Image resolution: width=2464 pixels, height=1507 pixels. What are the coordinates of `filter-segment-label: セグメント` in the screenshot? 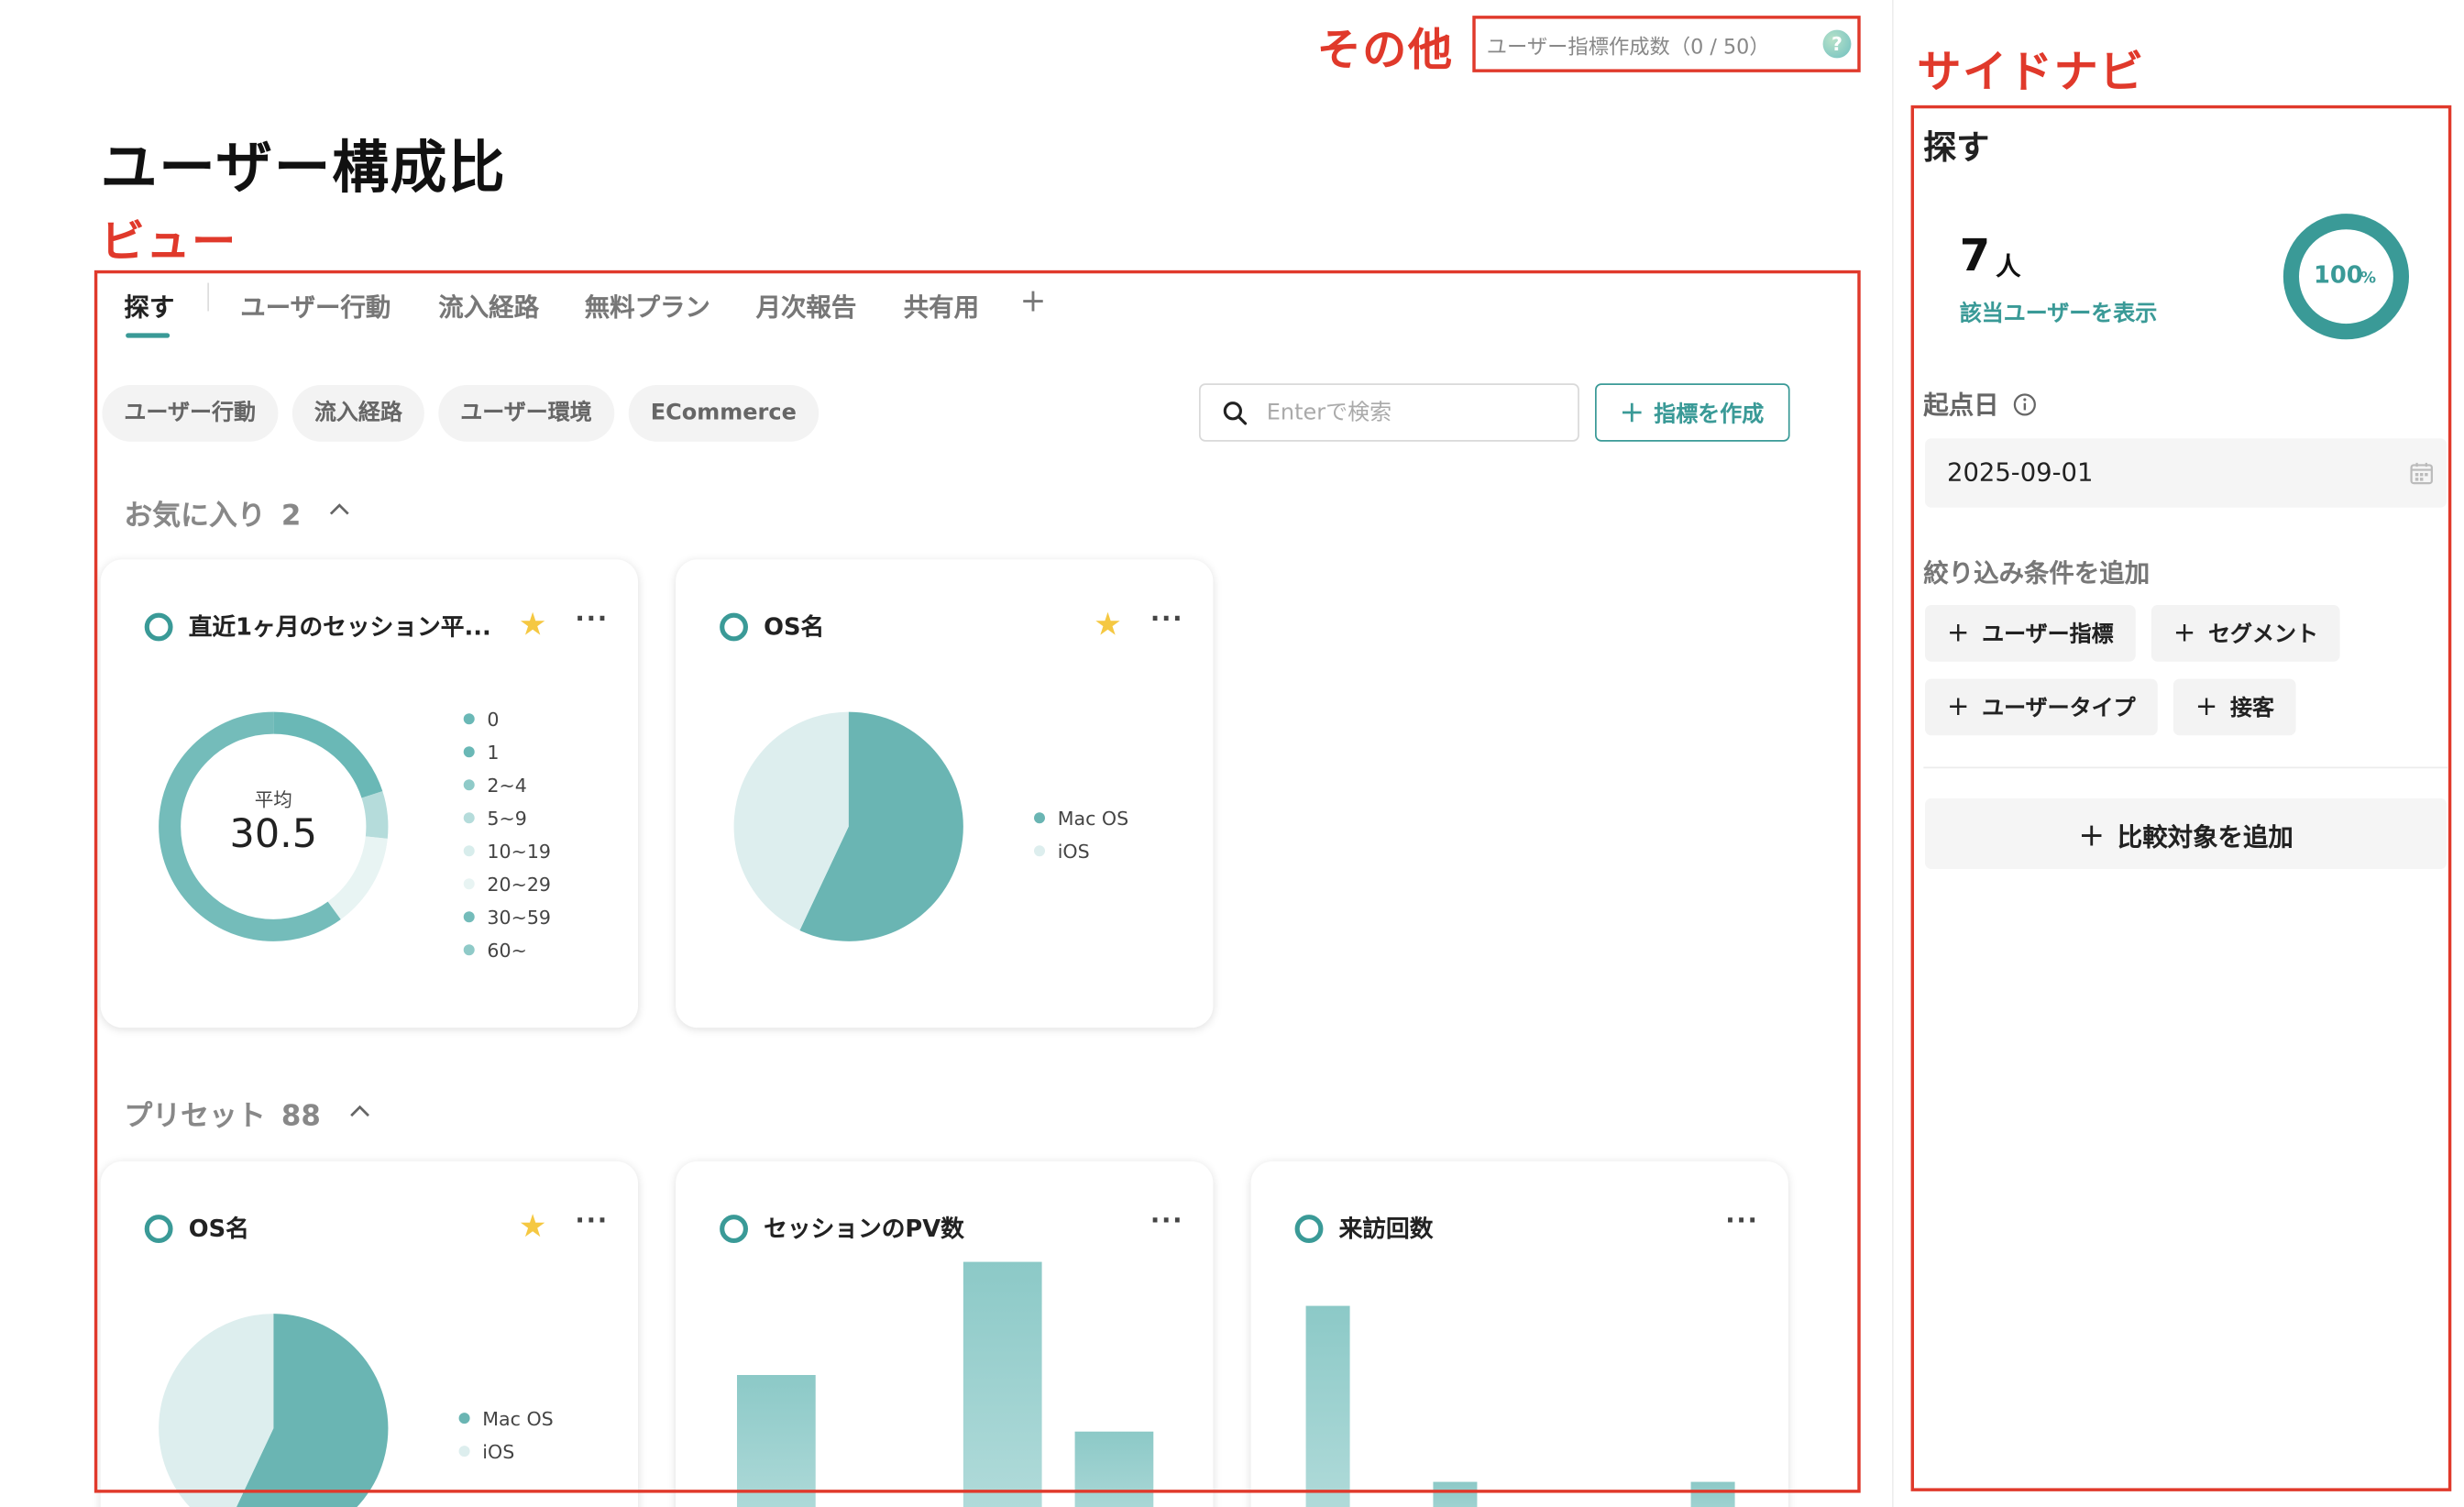 It's located at (2263, 635).